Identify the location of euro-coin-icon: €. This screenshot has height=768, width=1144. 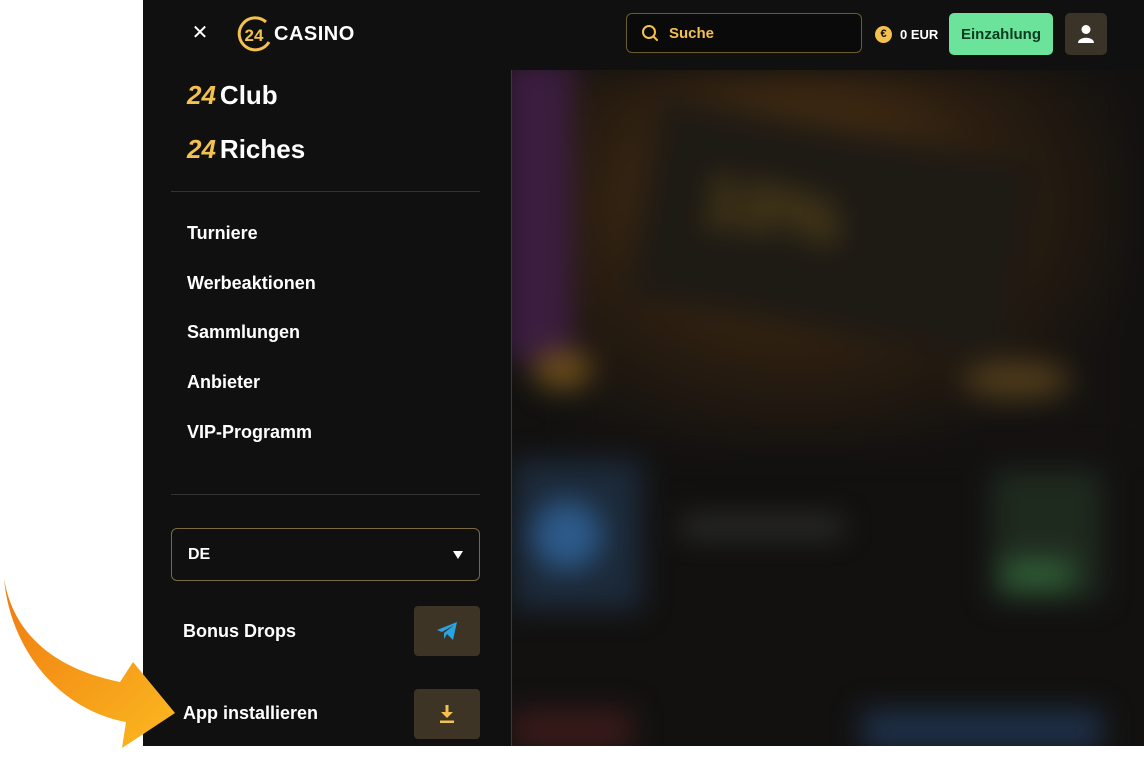
(883, 34).